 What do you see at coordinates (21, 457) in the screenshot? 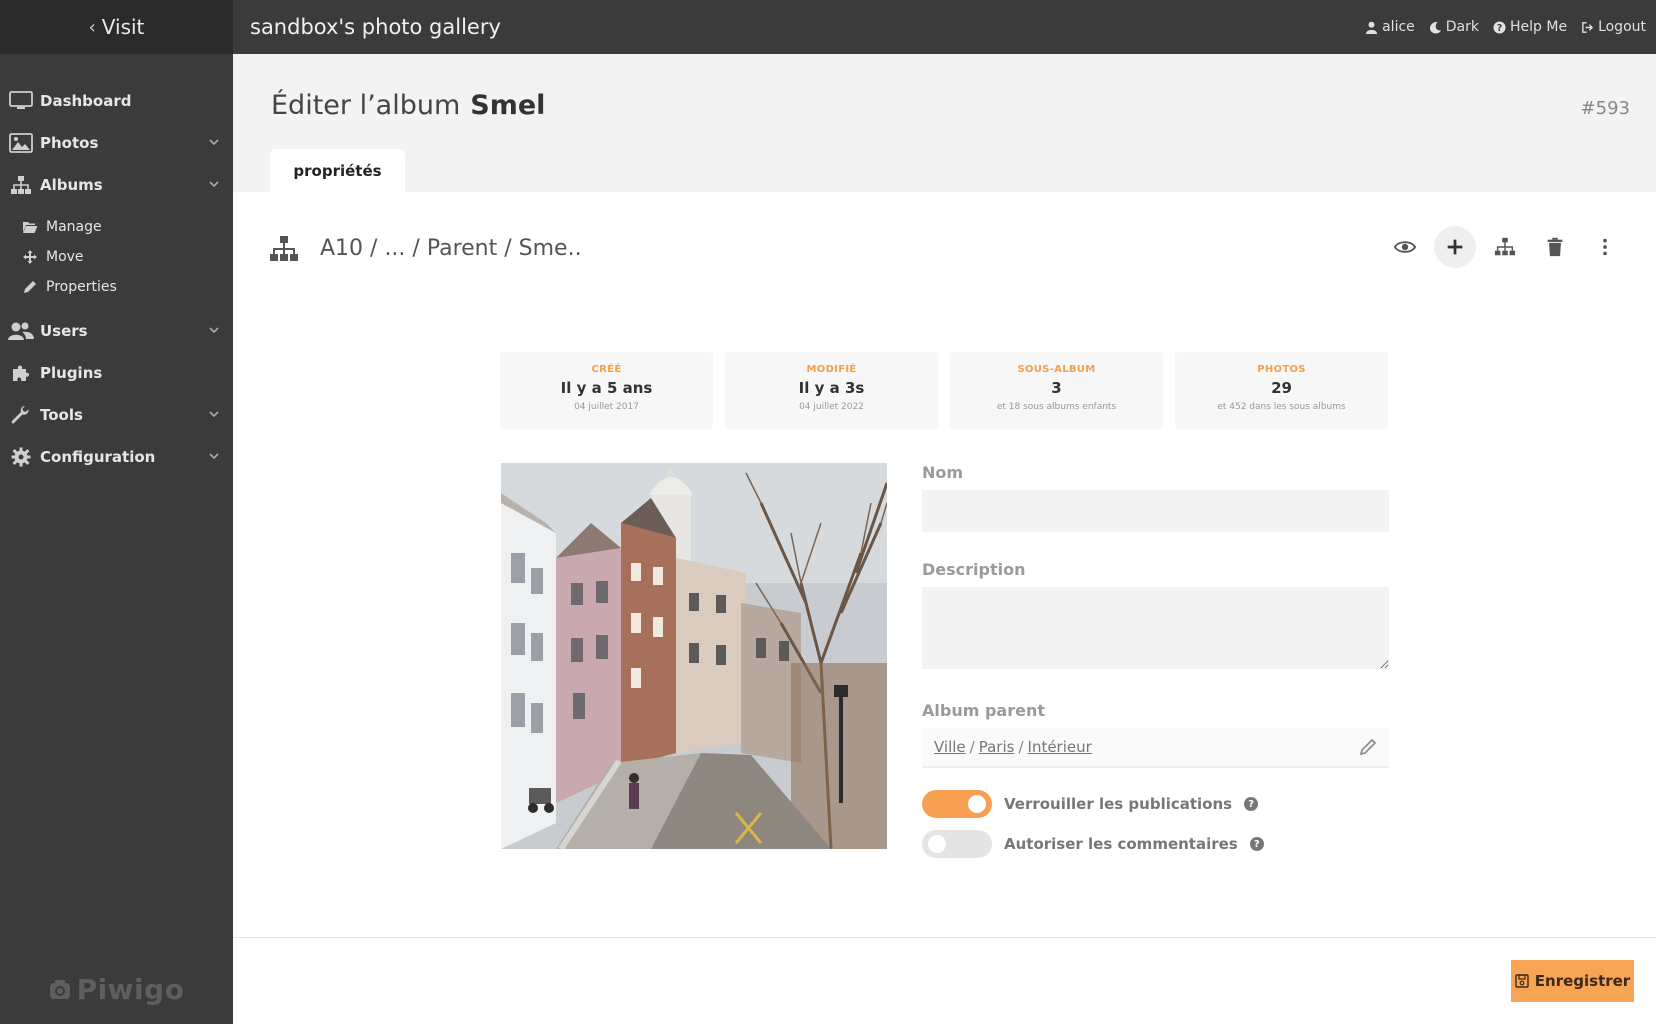
I see `gear-icon` at bounding box center [21, 457].